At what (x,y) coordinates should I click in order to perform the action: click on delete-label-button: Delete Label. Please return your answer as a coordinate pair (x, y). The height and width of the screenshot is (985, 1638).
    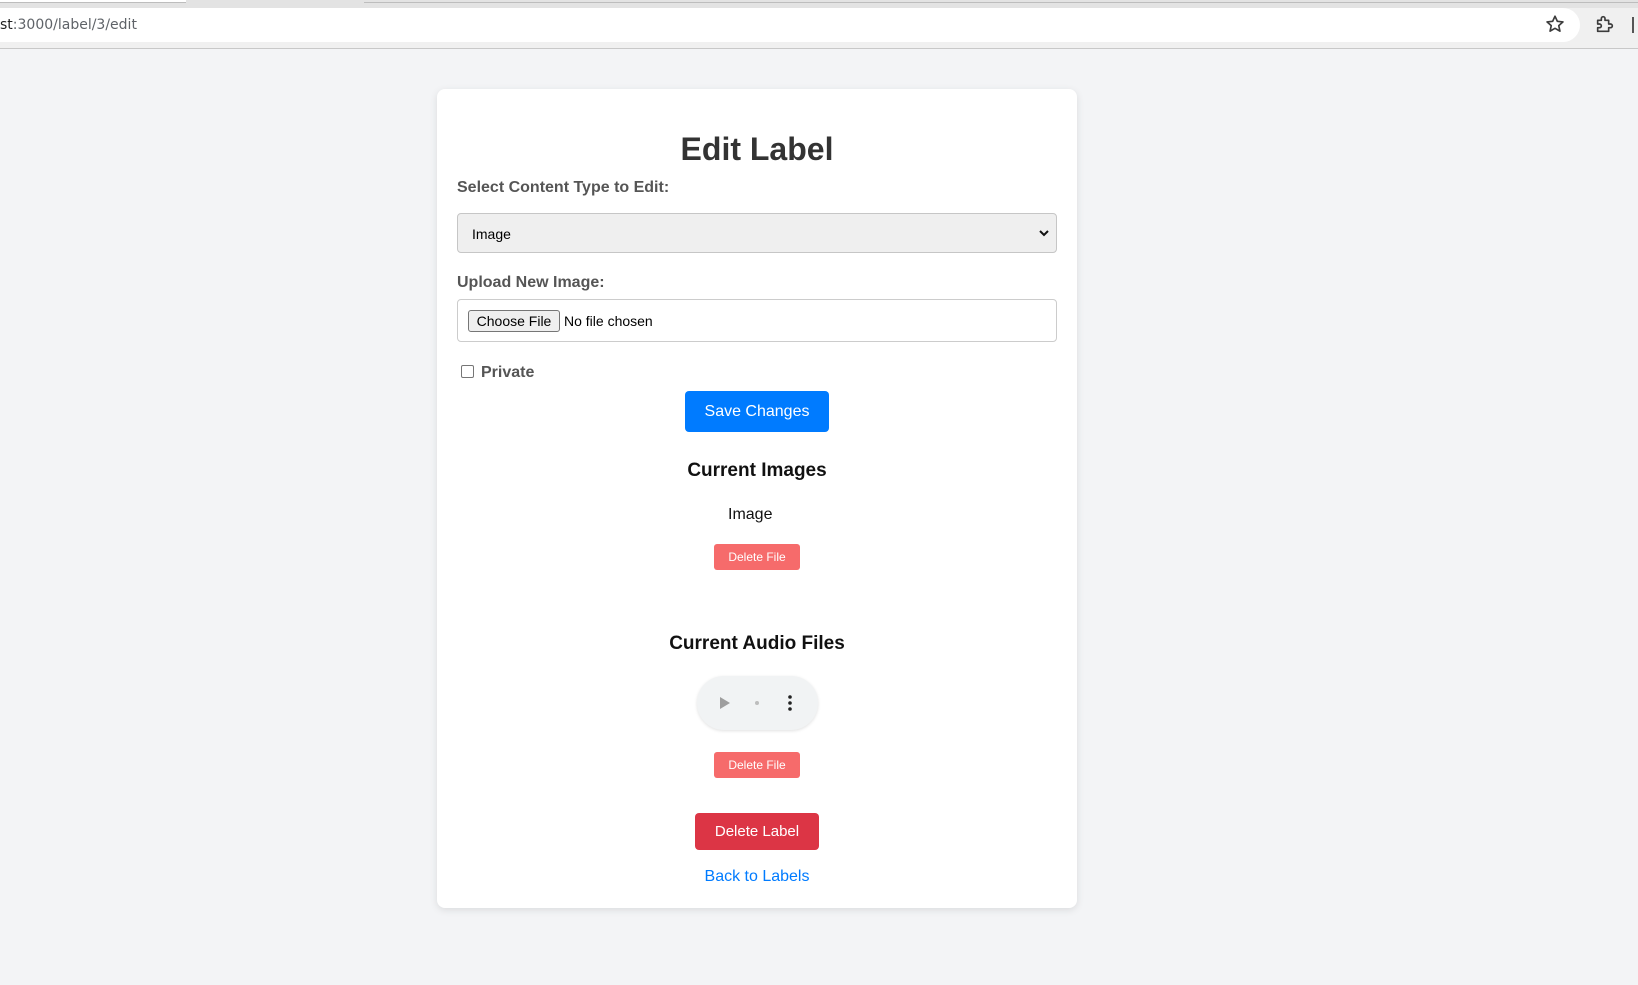
    Looking at the image, I should click on (757, 831).